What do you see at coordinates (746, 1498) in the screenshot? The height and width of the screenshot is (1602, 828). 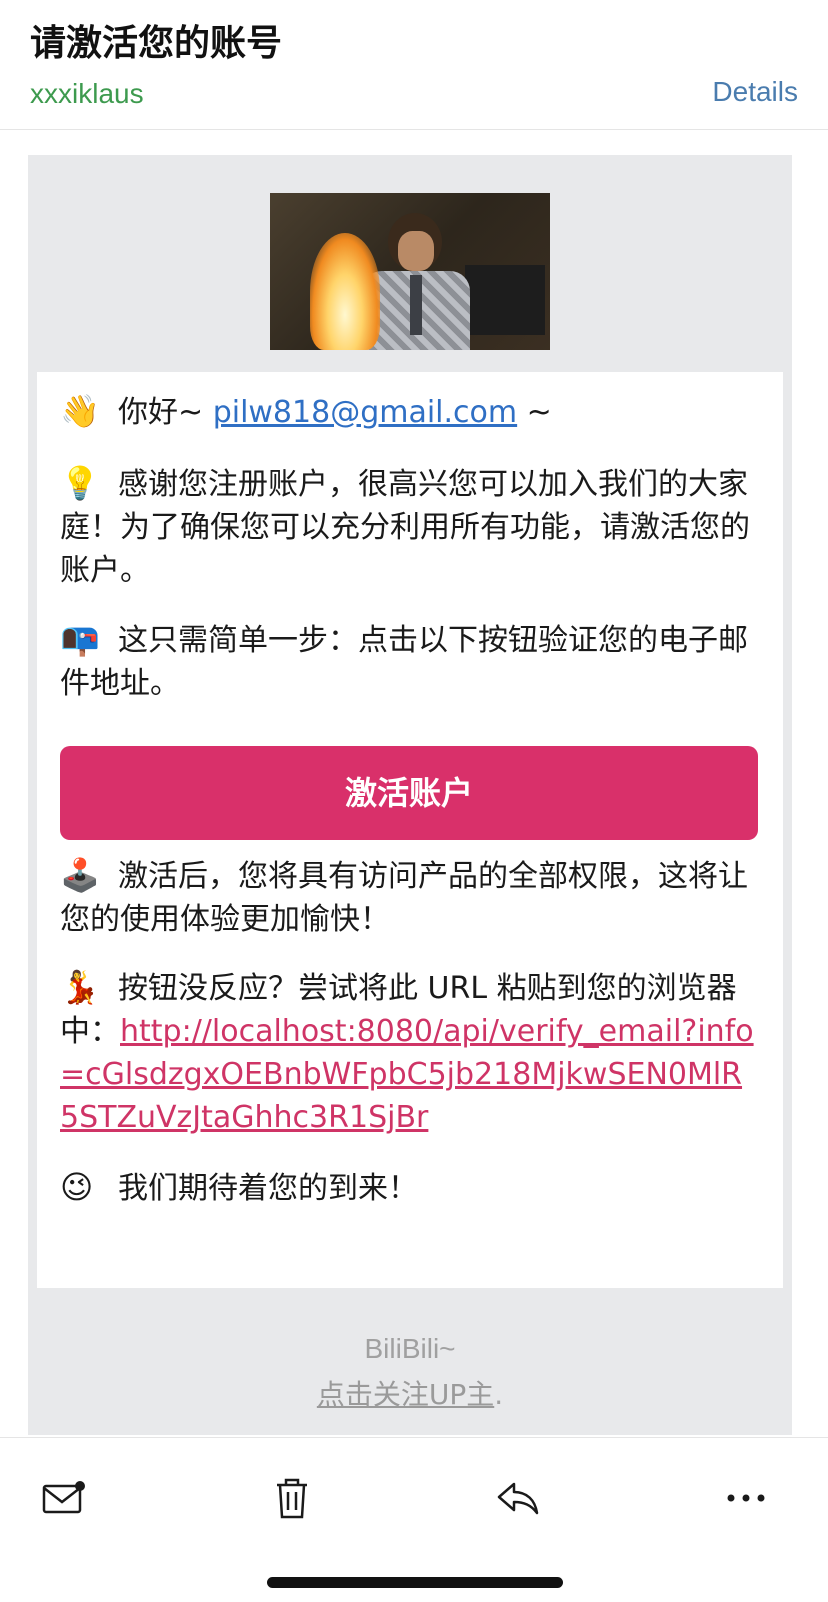 I see `more-icon` at bounding box center [746, 1498].